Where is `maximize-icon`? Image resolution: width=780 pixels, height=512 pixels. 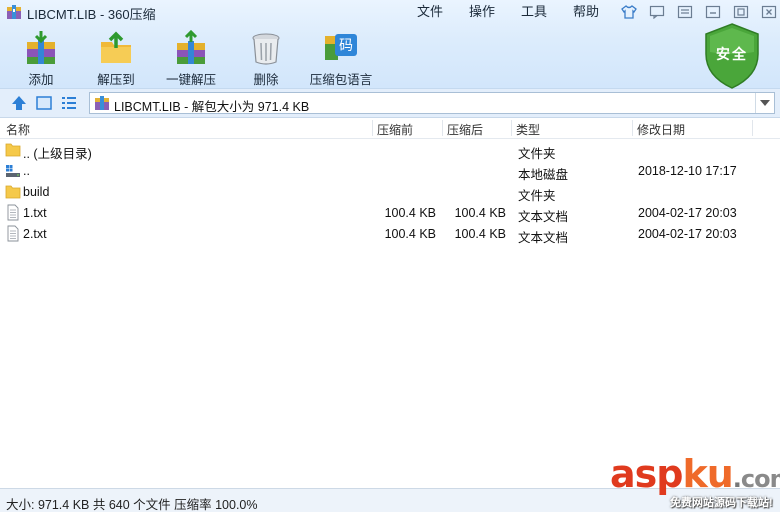
maximize-icon is located at coordinates (741, 12).